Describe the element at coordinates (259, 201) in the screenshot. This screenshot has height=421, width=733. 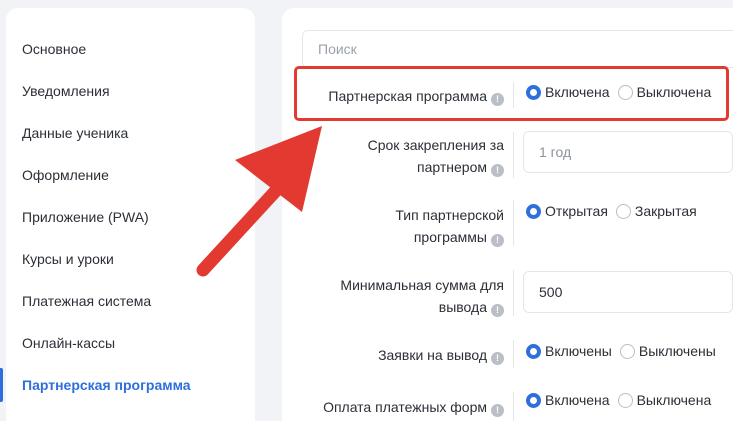
I see `arrow-icon` at that location.